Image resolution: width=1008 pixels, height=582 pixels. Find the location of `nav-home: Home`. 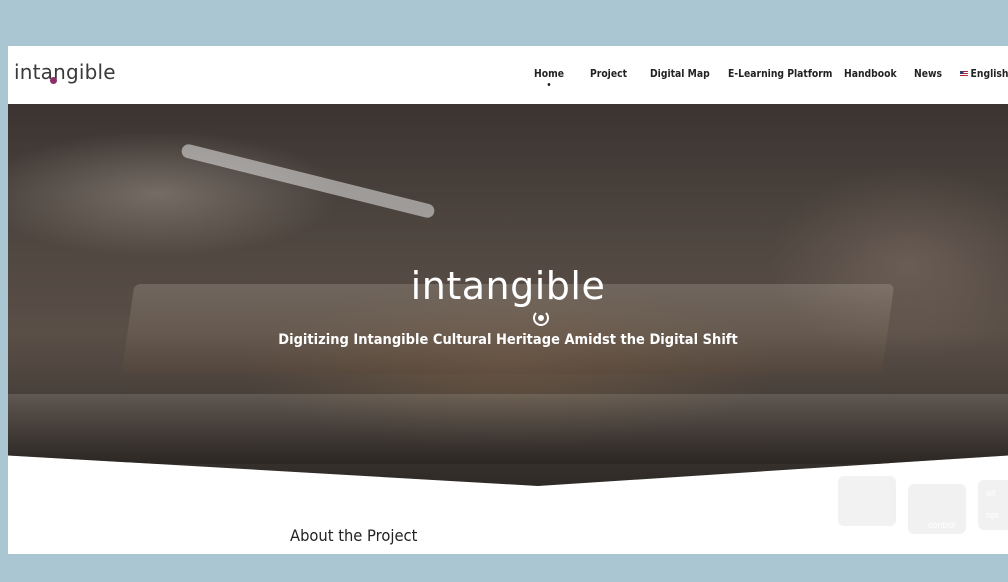

nav-home: Home is located at coordinates (549, 74).